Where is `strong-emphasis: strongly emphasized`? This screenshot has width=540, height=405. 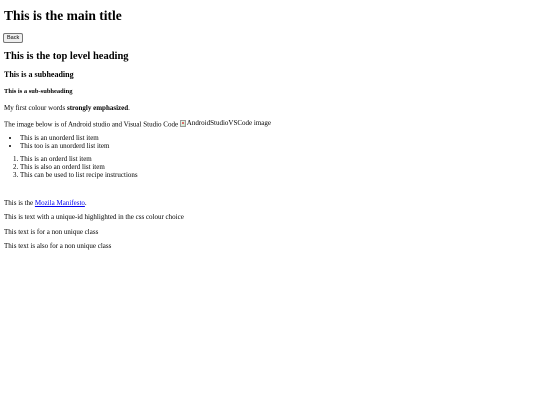 strong-emphasis: strongly emphasized is located at coordinates (98, 108).